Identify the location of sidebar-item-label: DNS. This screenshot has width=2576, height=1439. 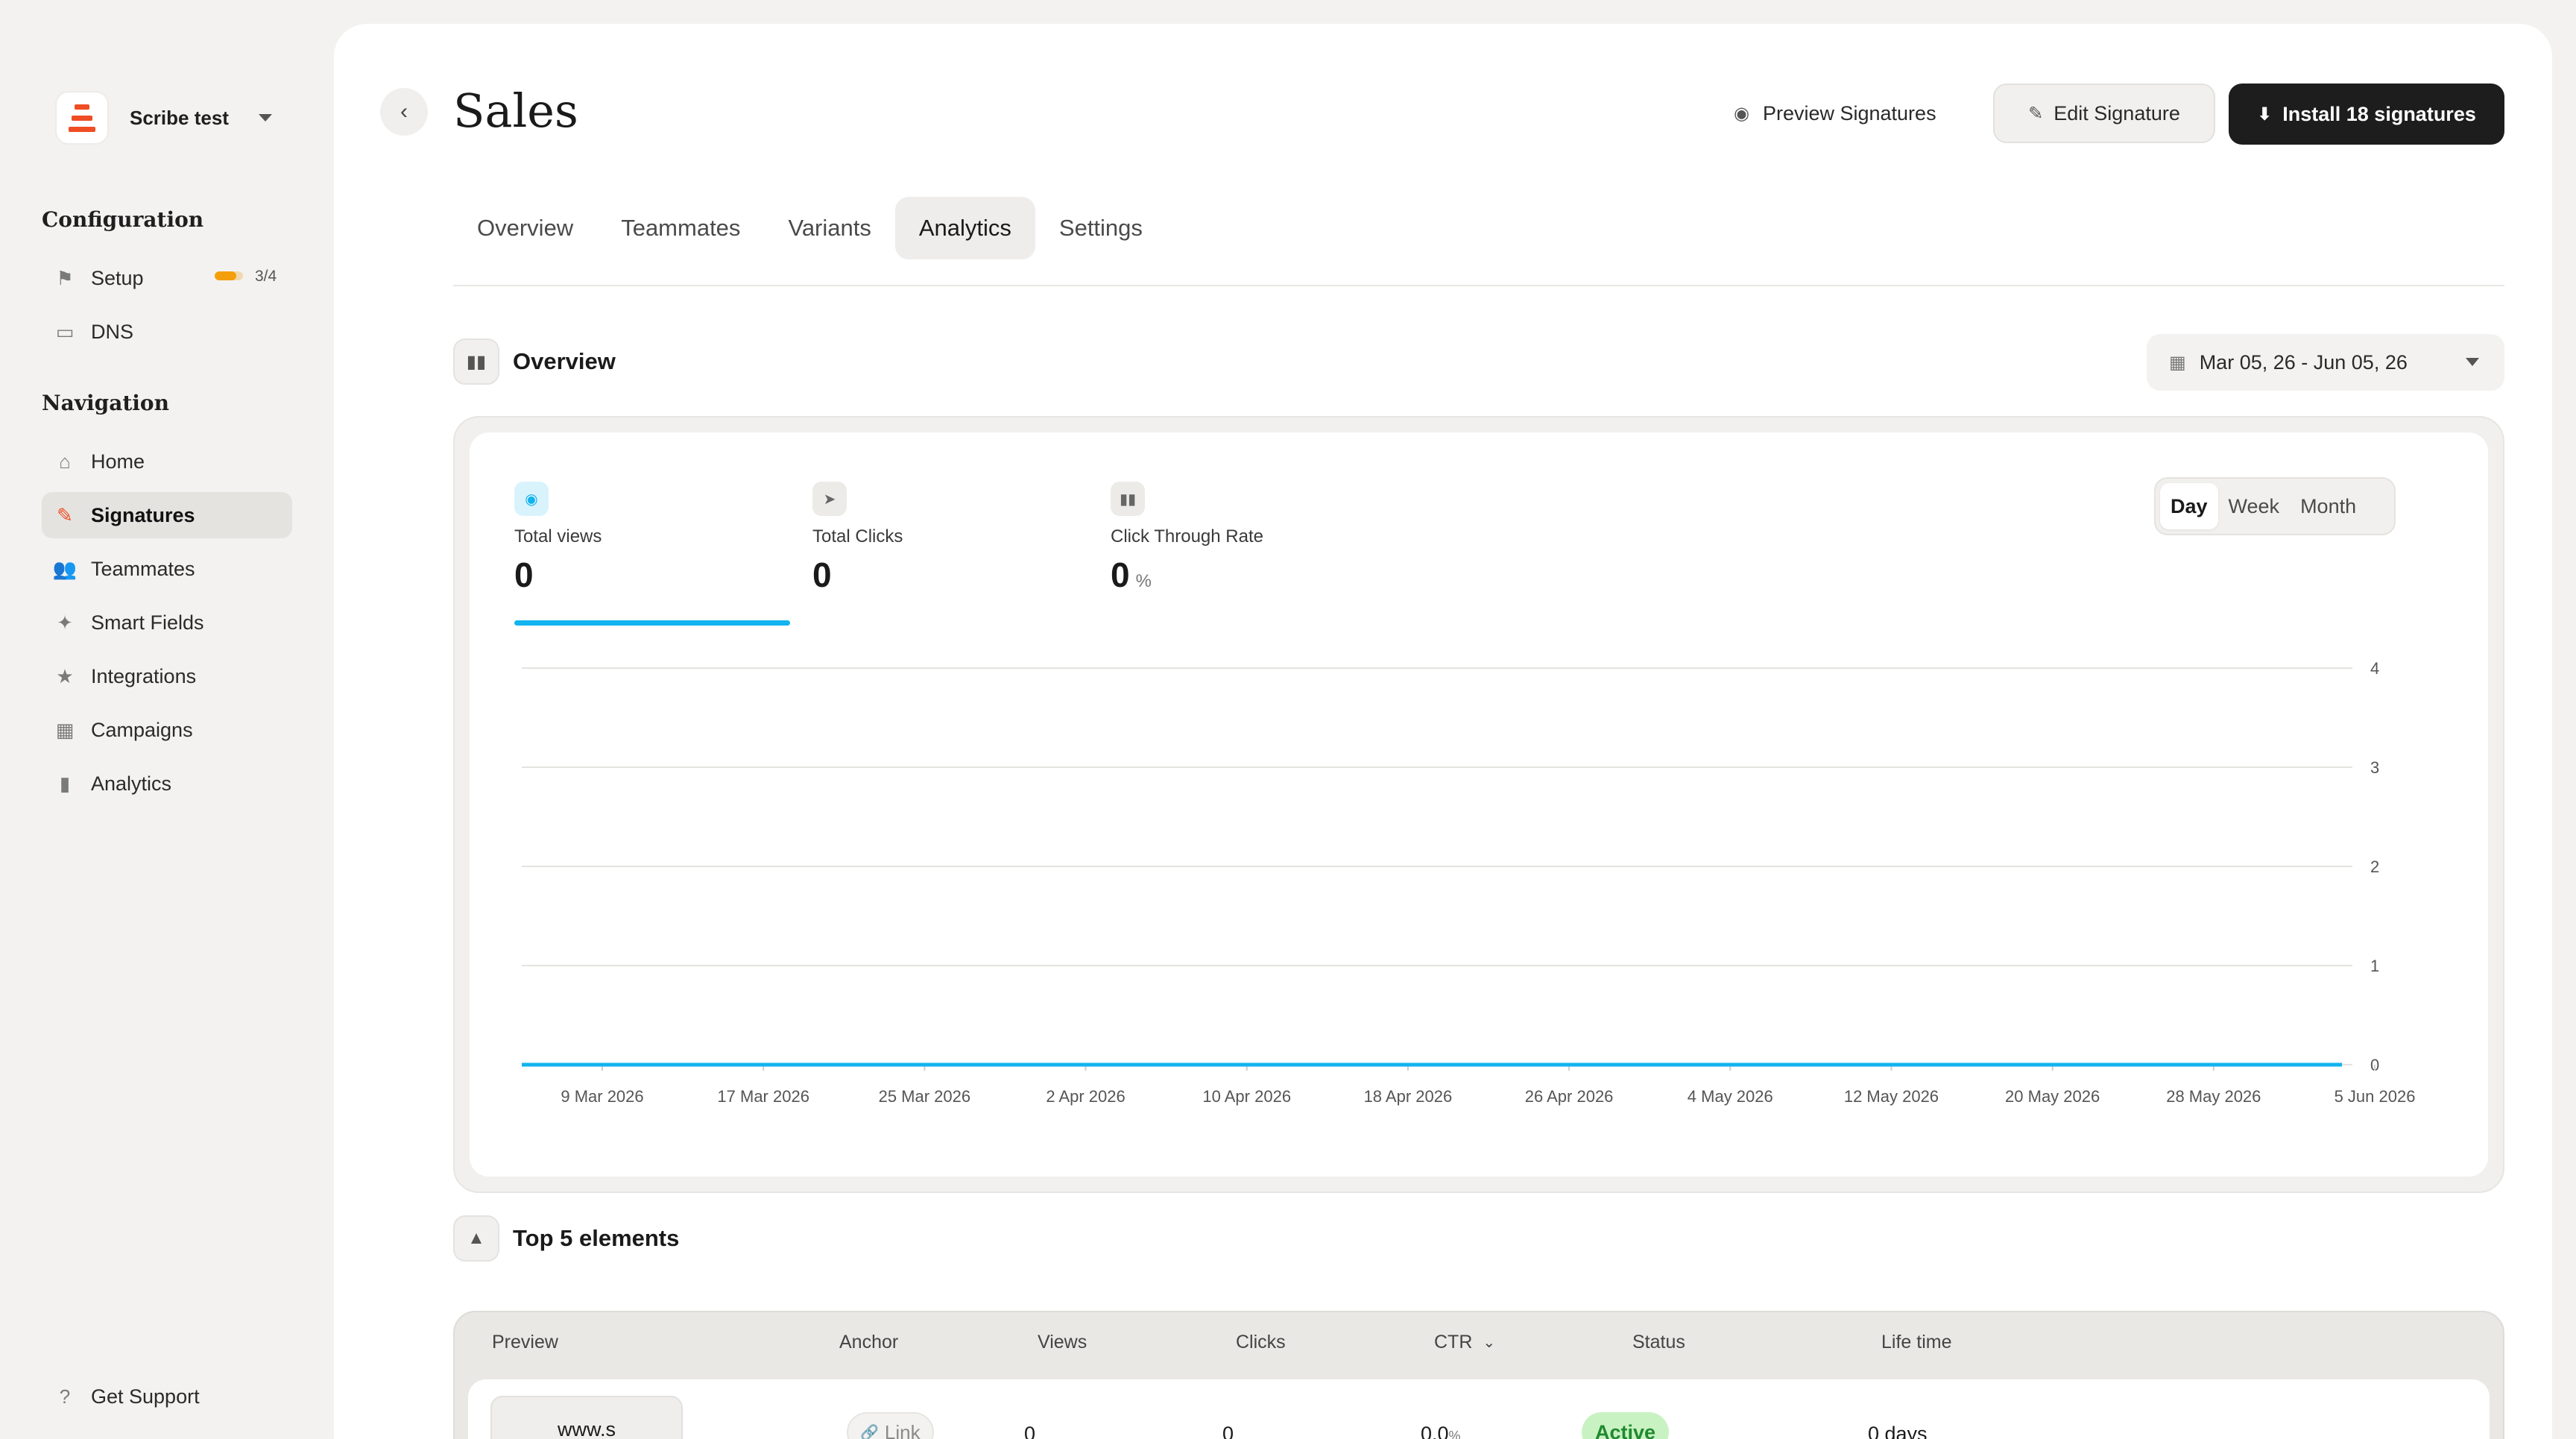
(113, 331).